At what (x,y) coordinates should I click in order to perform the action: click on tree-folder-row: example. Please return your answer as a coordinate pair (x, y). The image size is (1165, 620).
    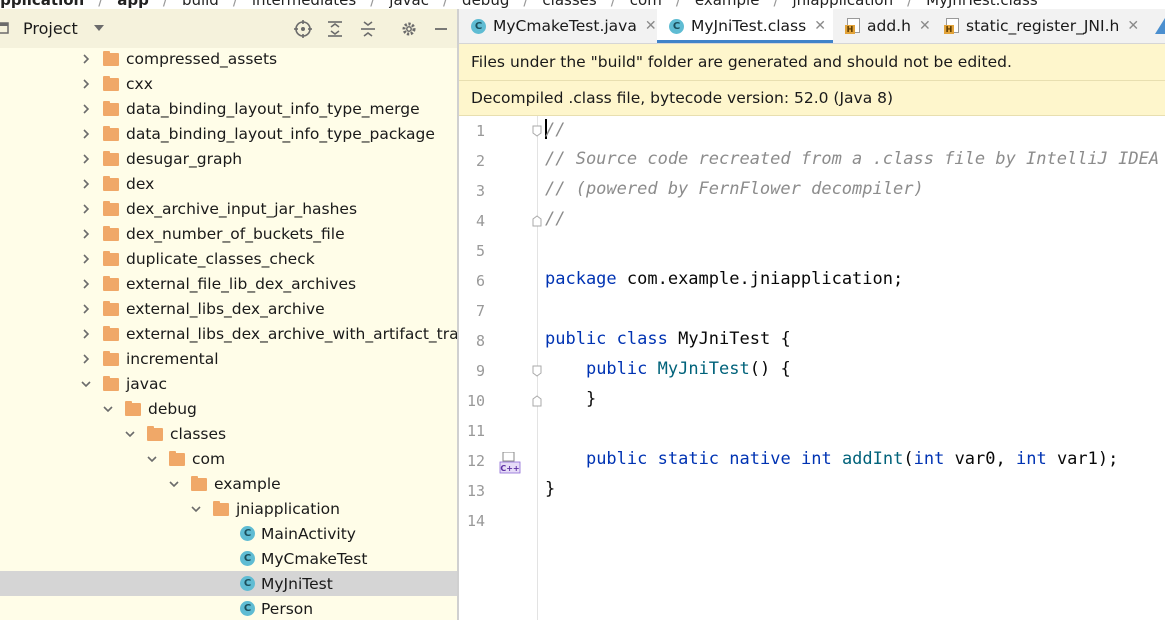
    Looking at the image, I should click on (228, 483).